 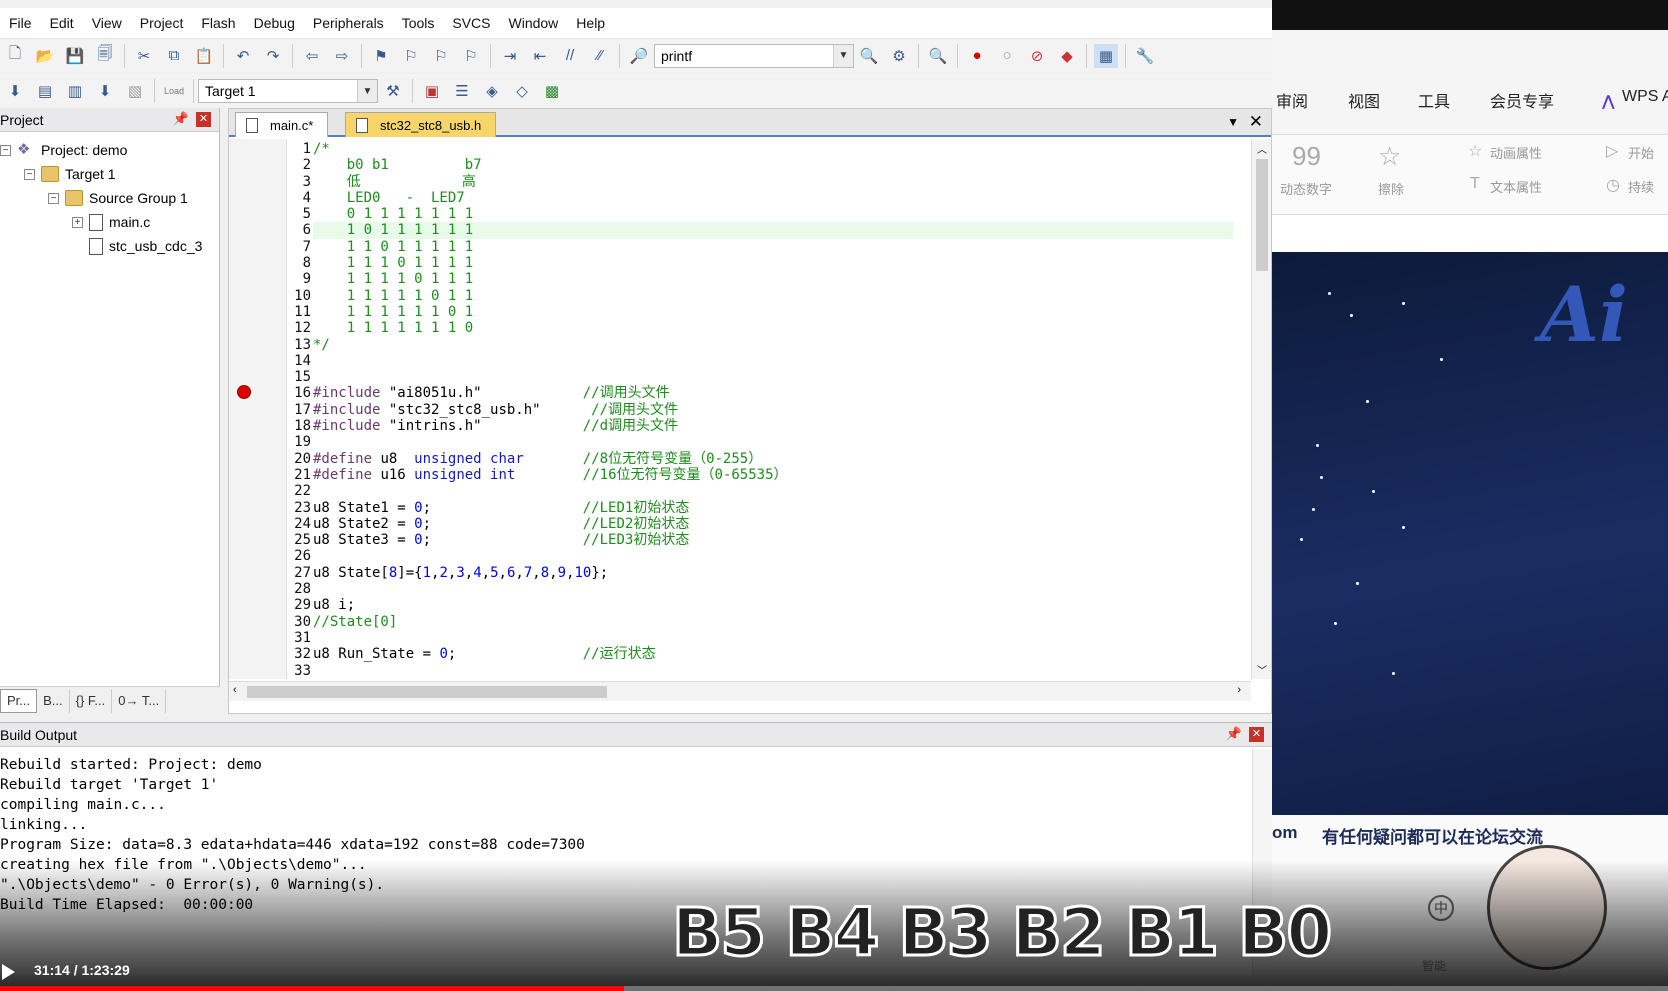 I want to click on menu-project: Project, so click(x=162, y=23).